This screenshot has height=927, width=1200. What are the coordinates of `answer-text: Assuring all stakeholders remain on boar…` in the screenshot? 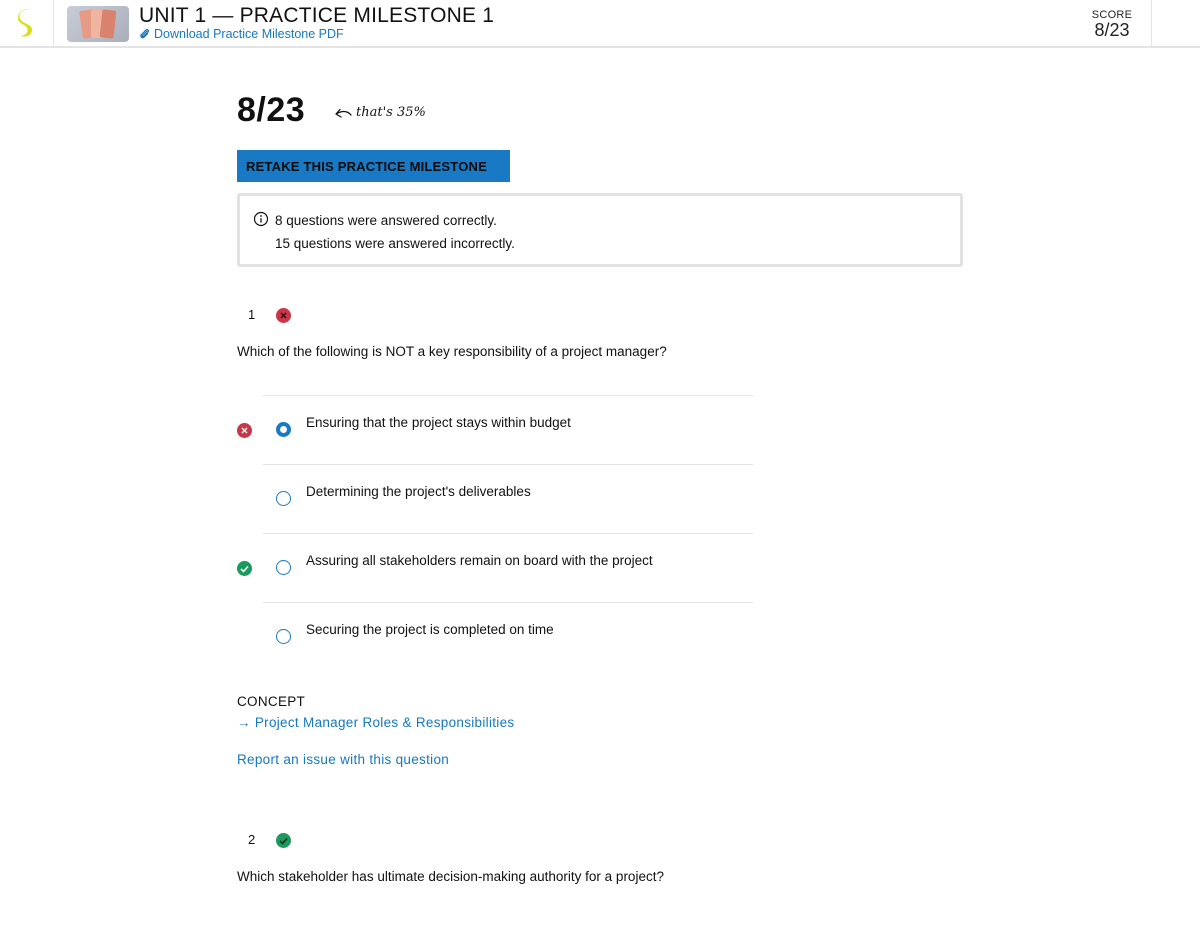 It's located at (479, 560).